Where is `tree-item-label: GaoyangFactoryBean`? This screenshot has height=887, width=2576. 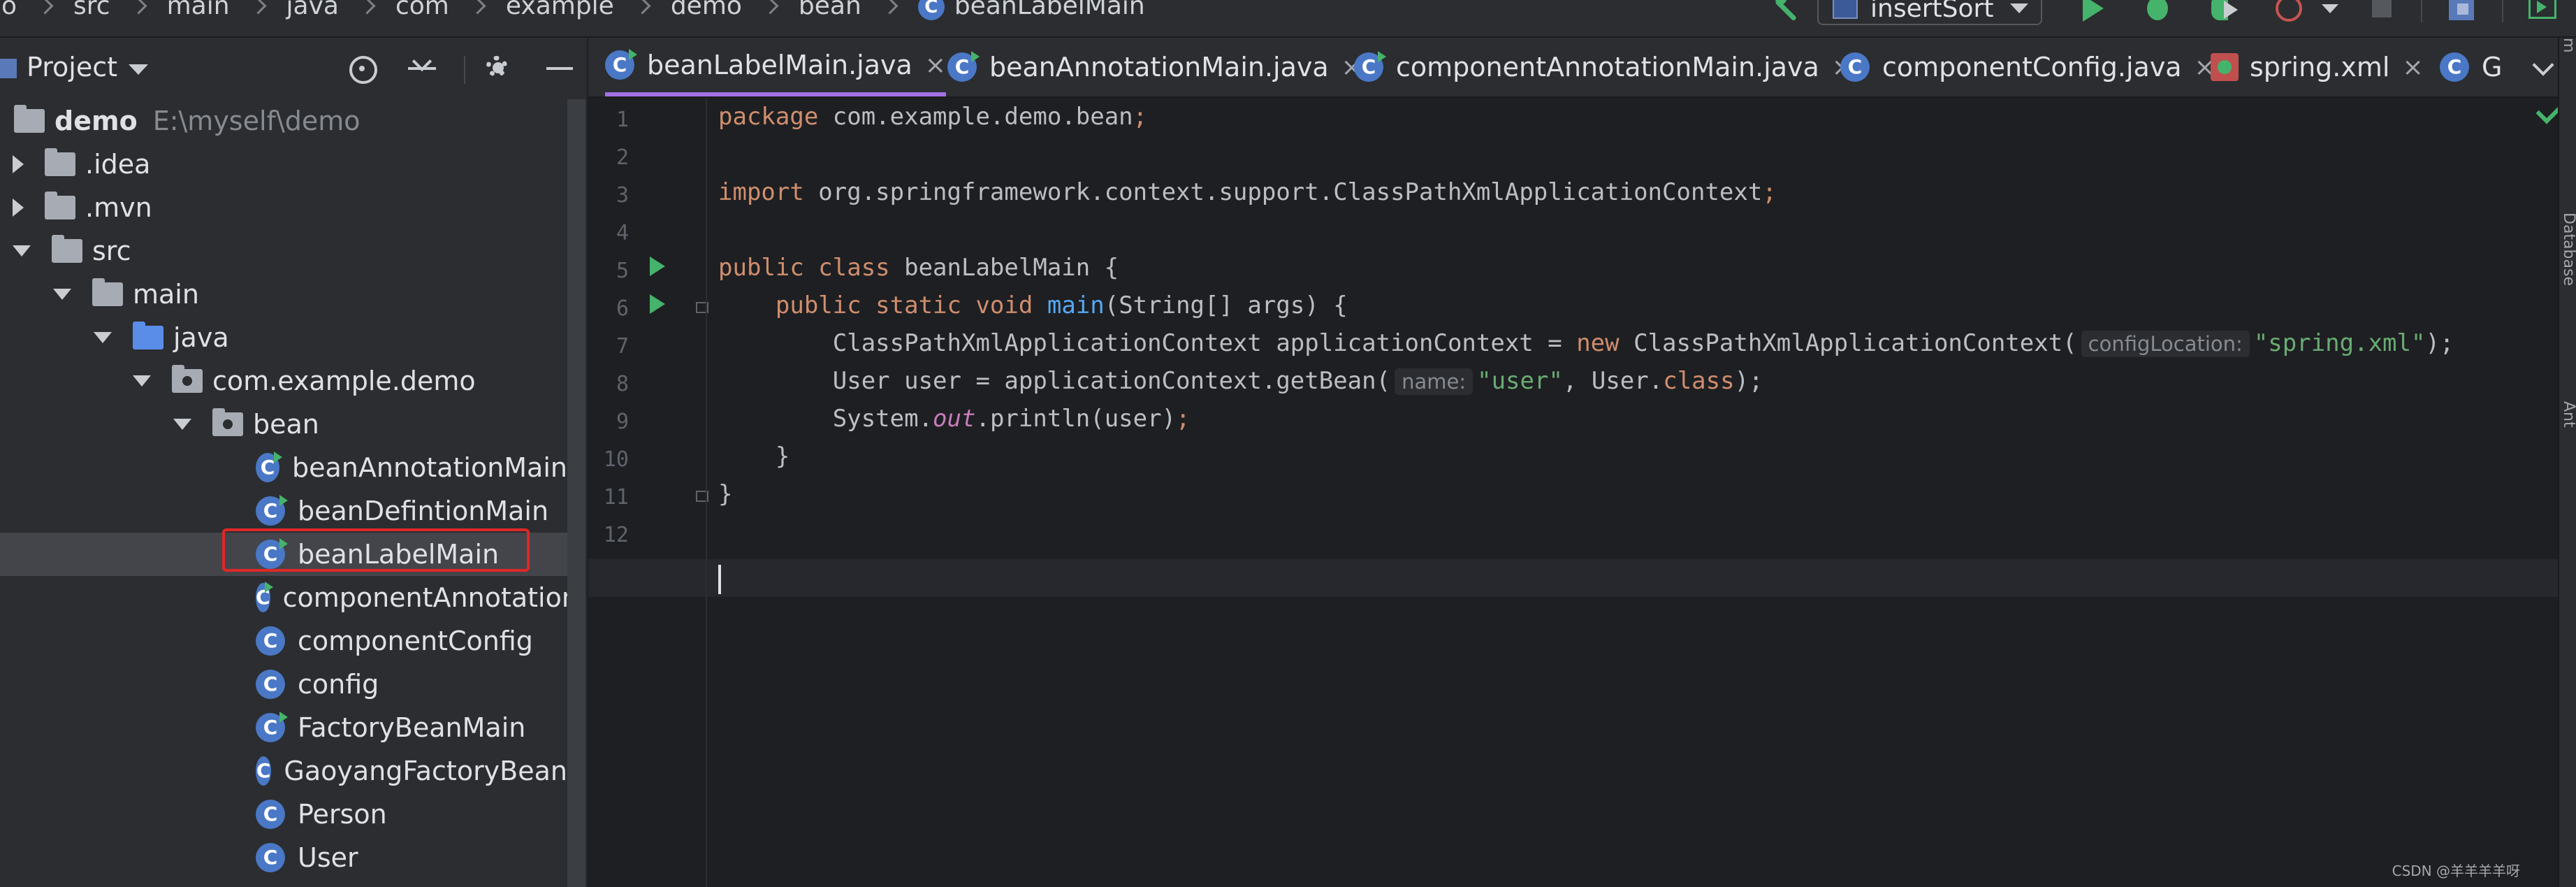
tree-item-label: GaoyangFactoryBean is located at coordinates (425, 771).